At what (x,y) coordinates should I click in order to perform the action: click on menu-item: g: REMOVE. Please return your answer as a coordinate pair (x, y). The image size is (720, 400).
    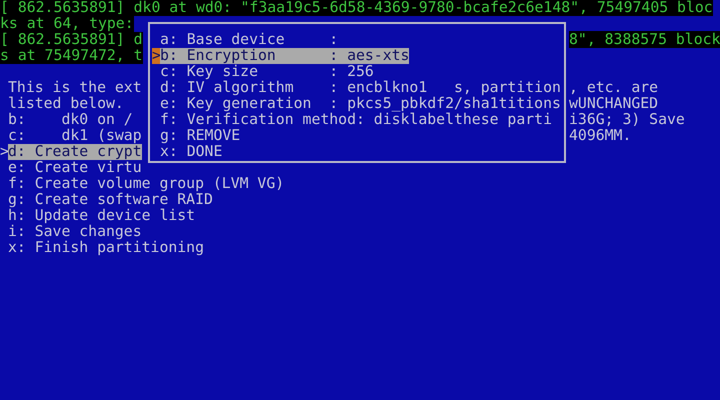
    Looking at the image, I should click on (200, 136).